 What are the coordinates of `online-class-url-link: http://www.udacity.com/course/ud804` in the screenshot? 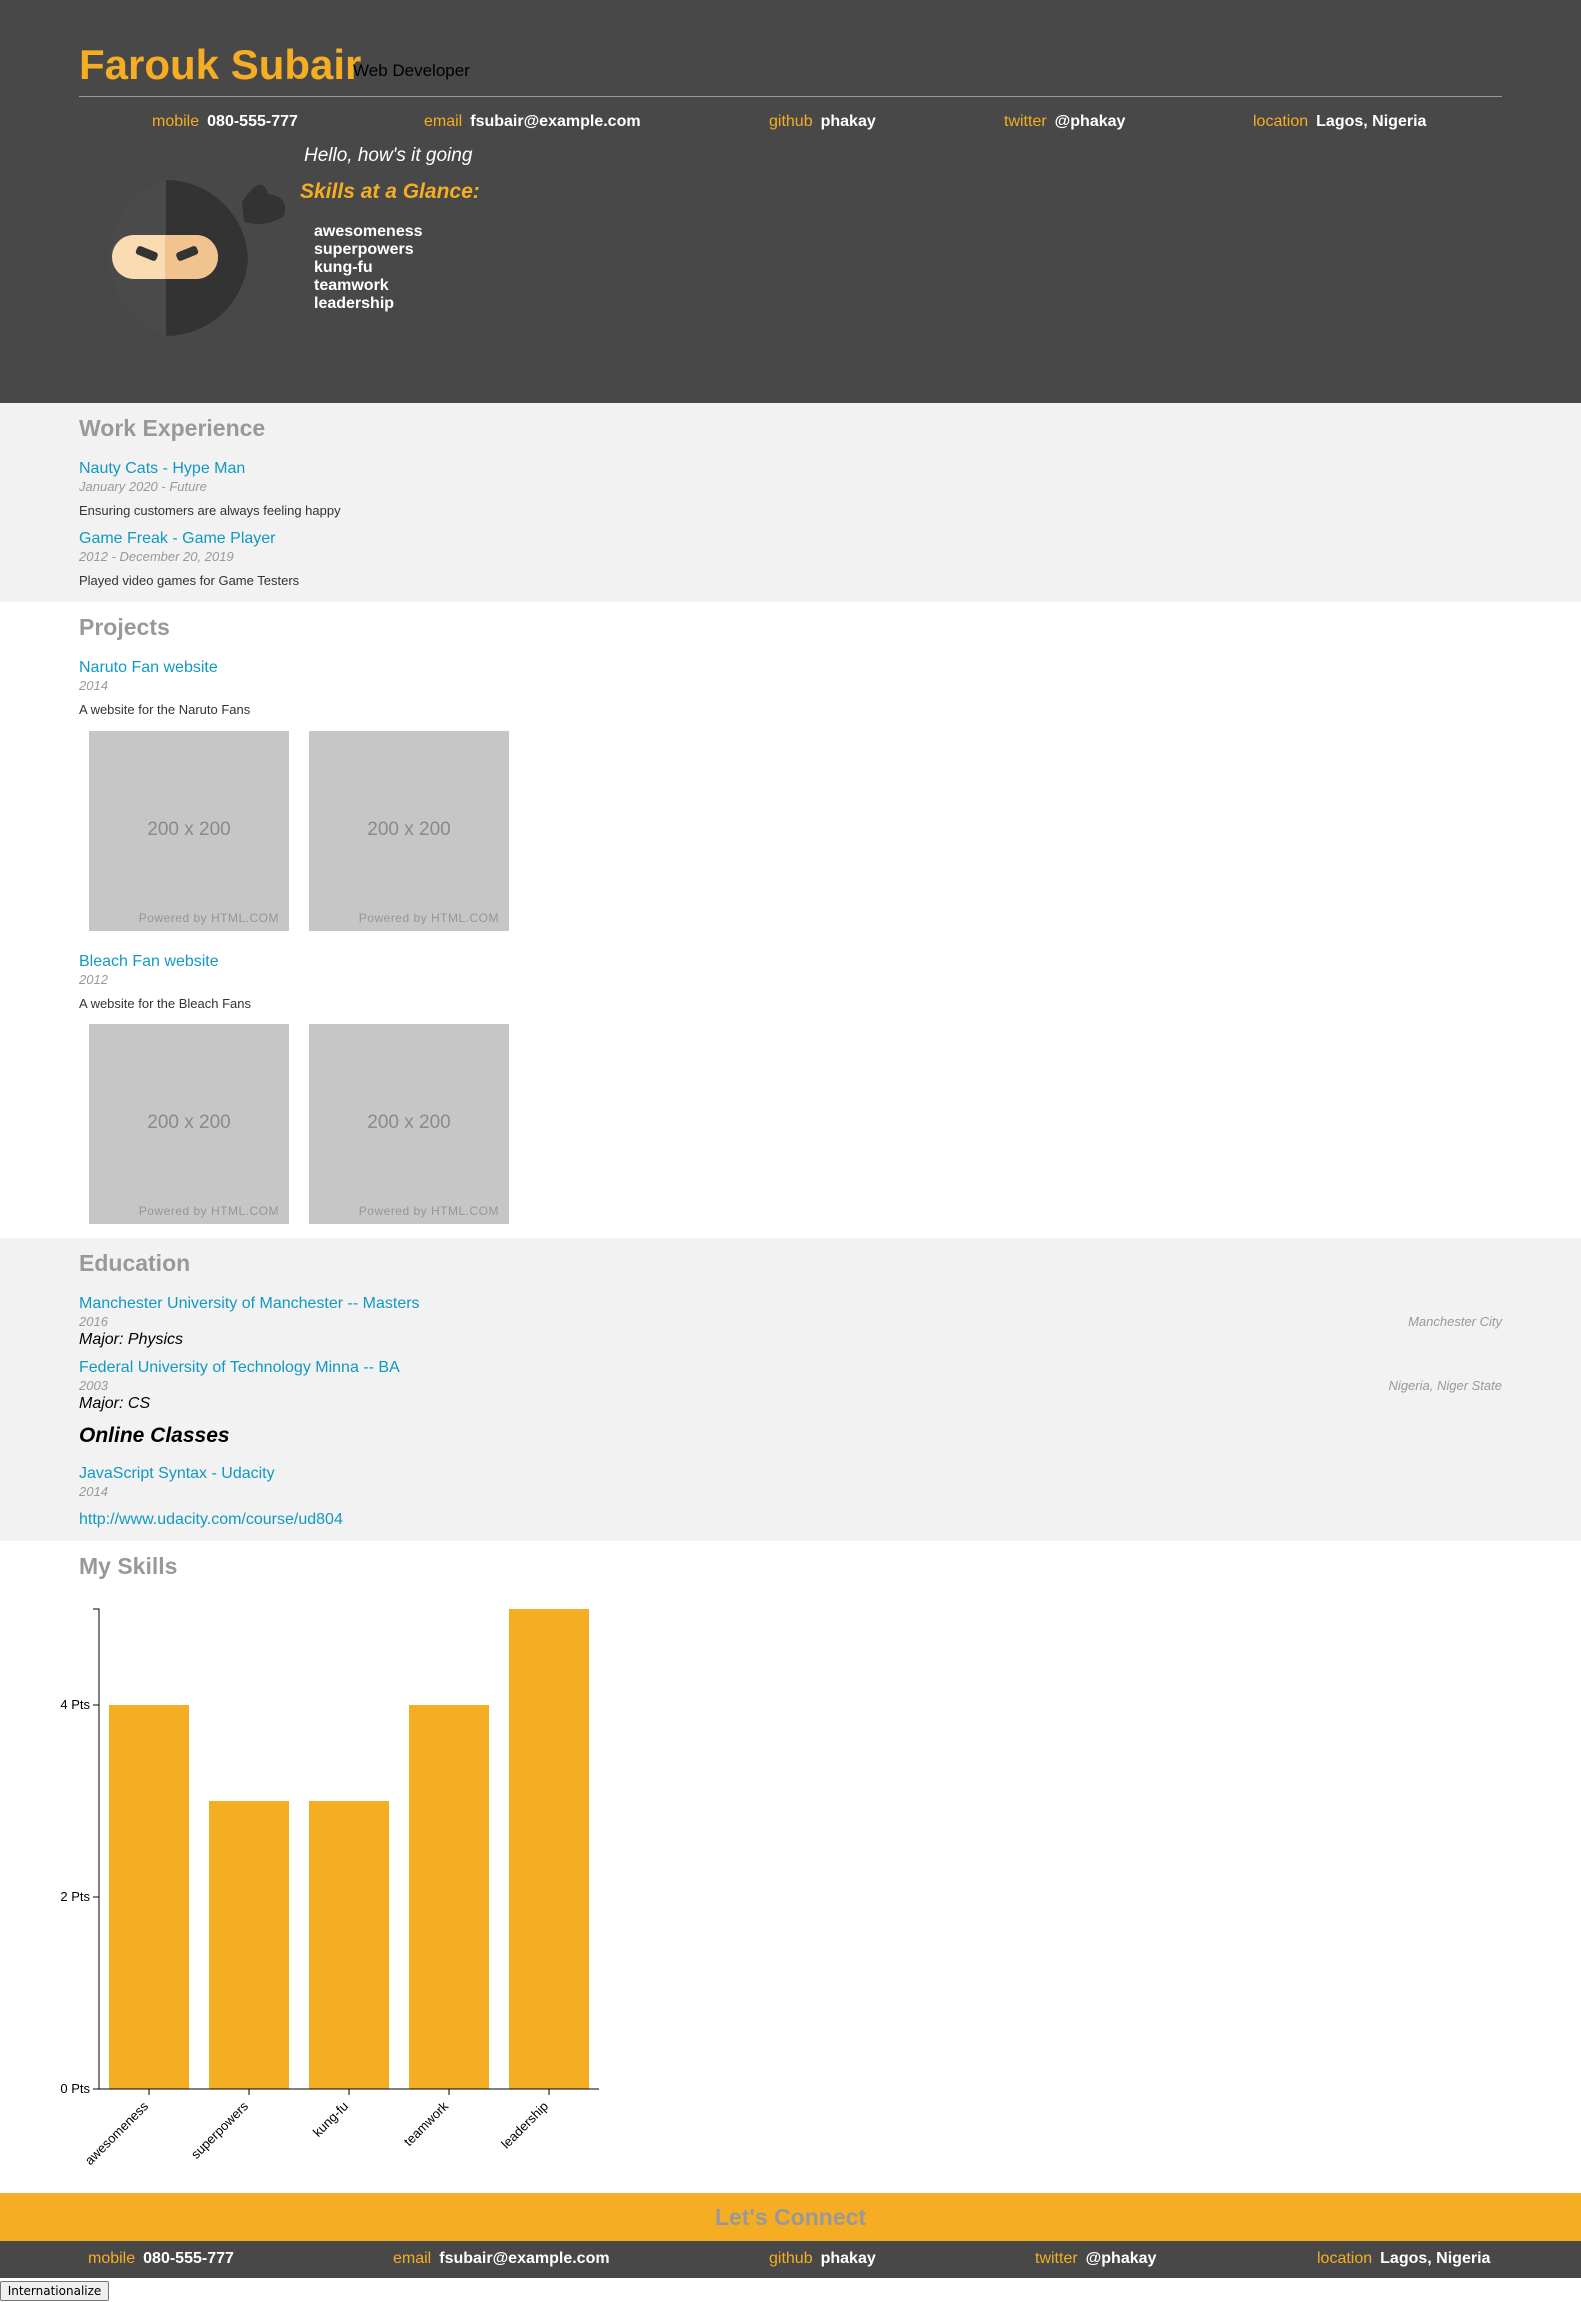 It's located at (211, 1520).